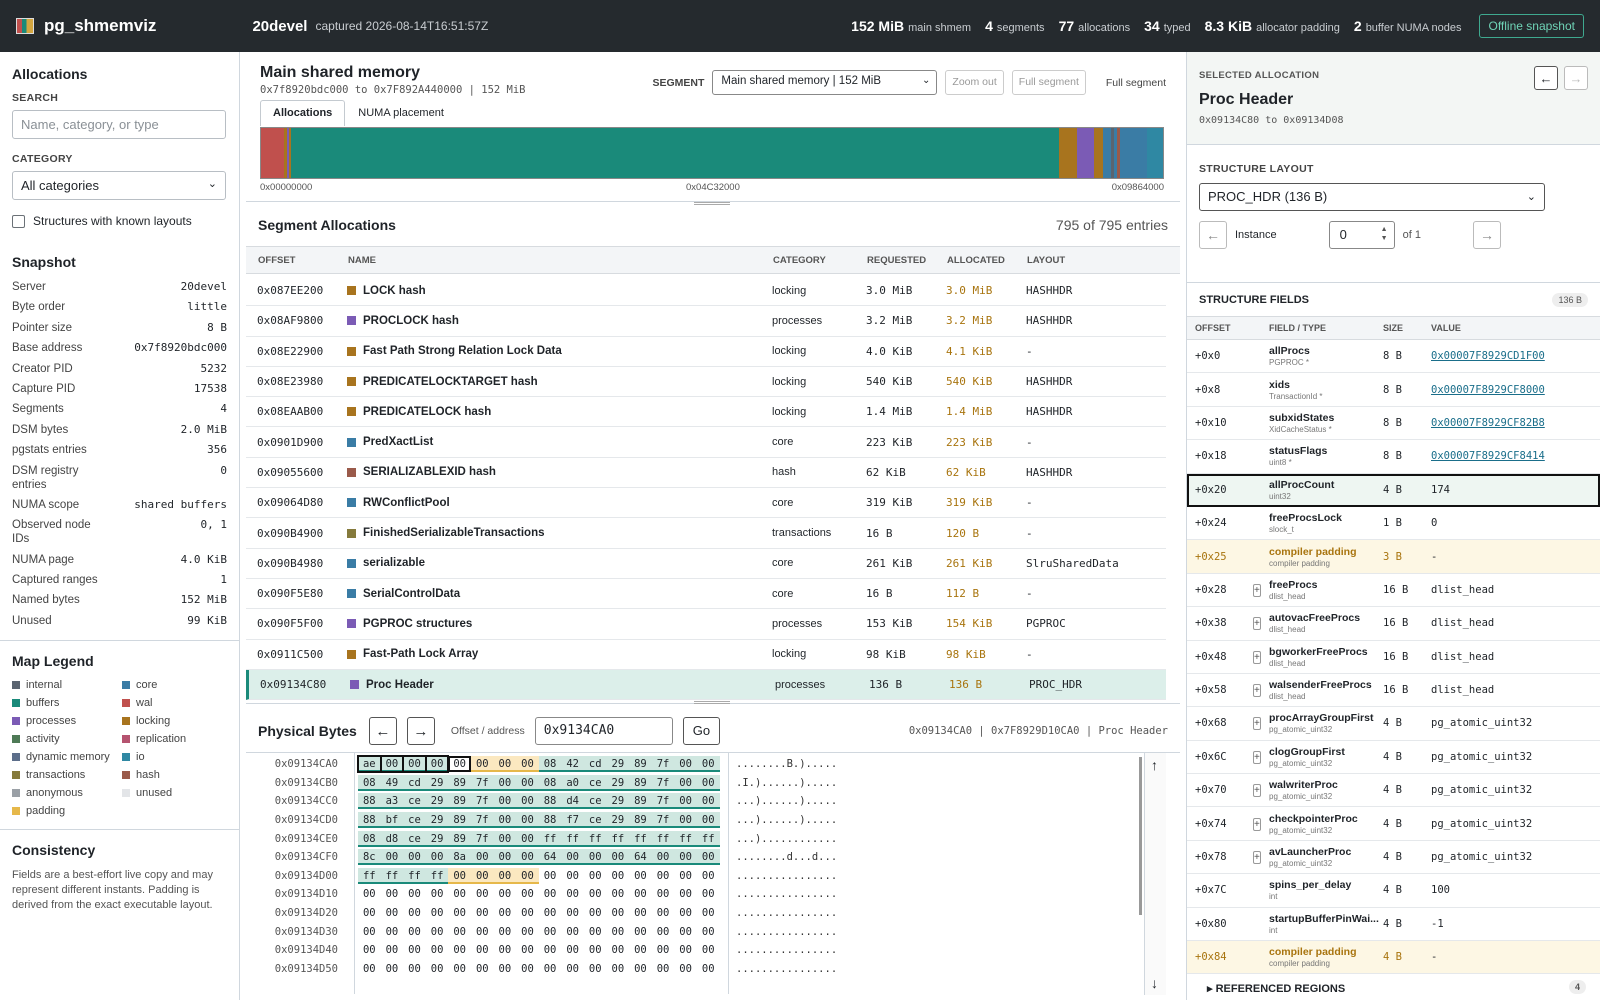 This screenshot has height=1003, width=1600. What do you see at coordinates (974, 82) in the screenshot?
I see `zoom-out-button: Zoom out` at bounding box center [974, 82].